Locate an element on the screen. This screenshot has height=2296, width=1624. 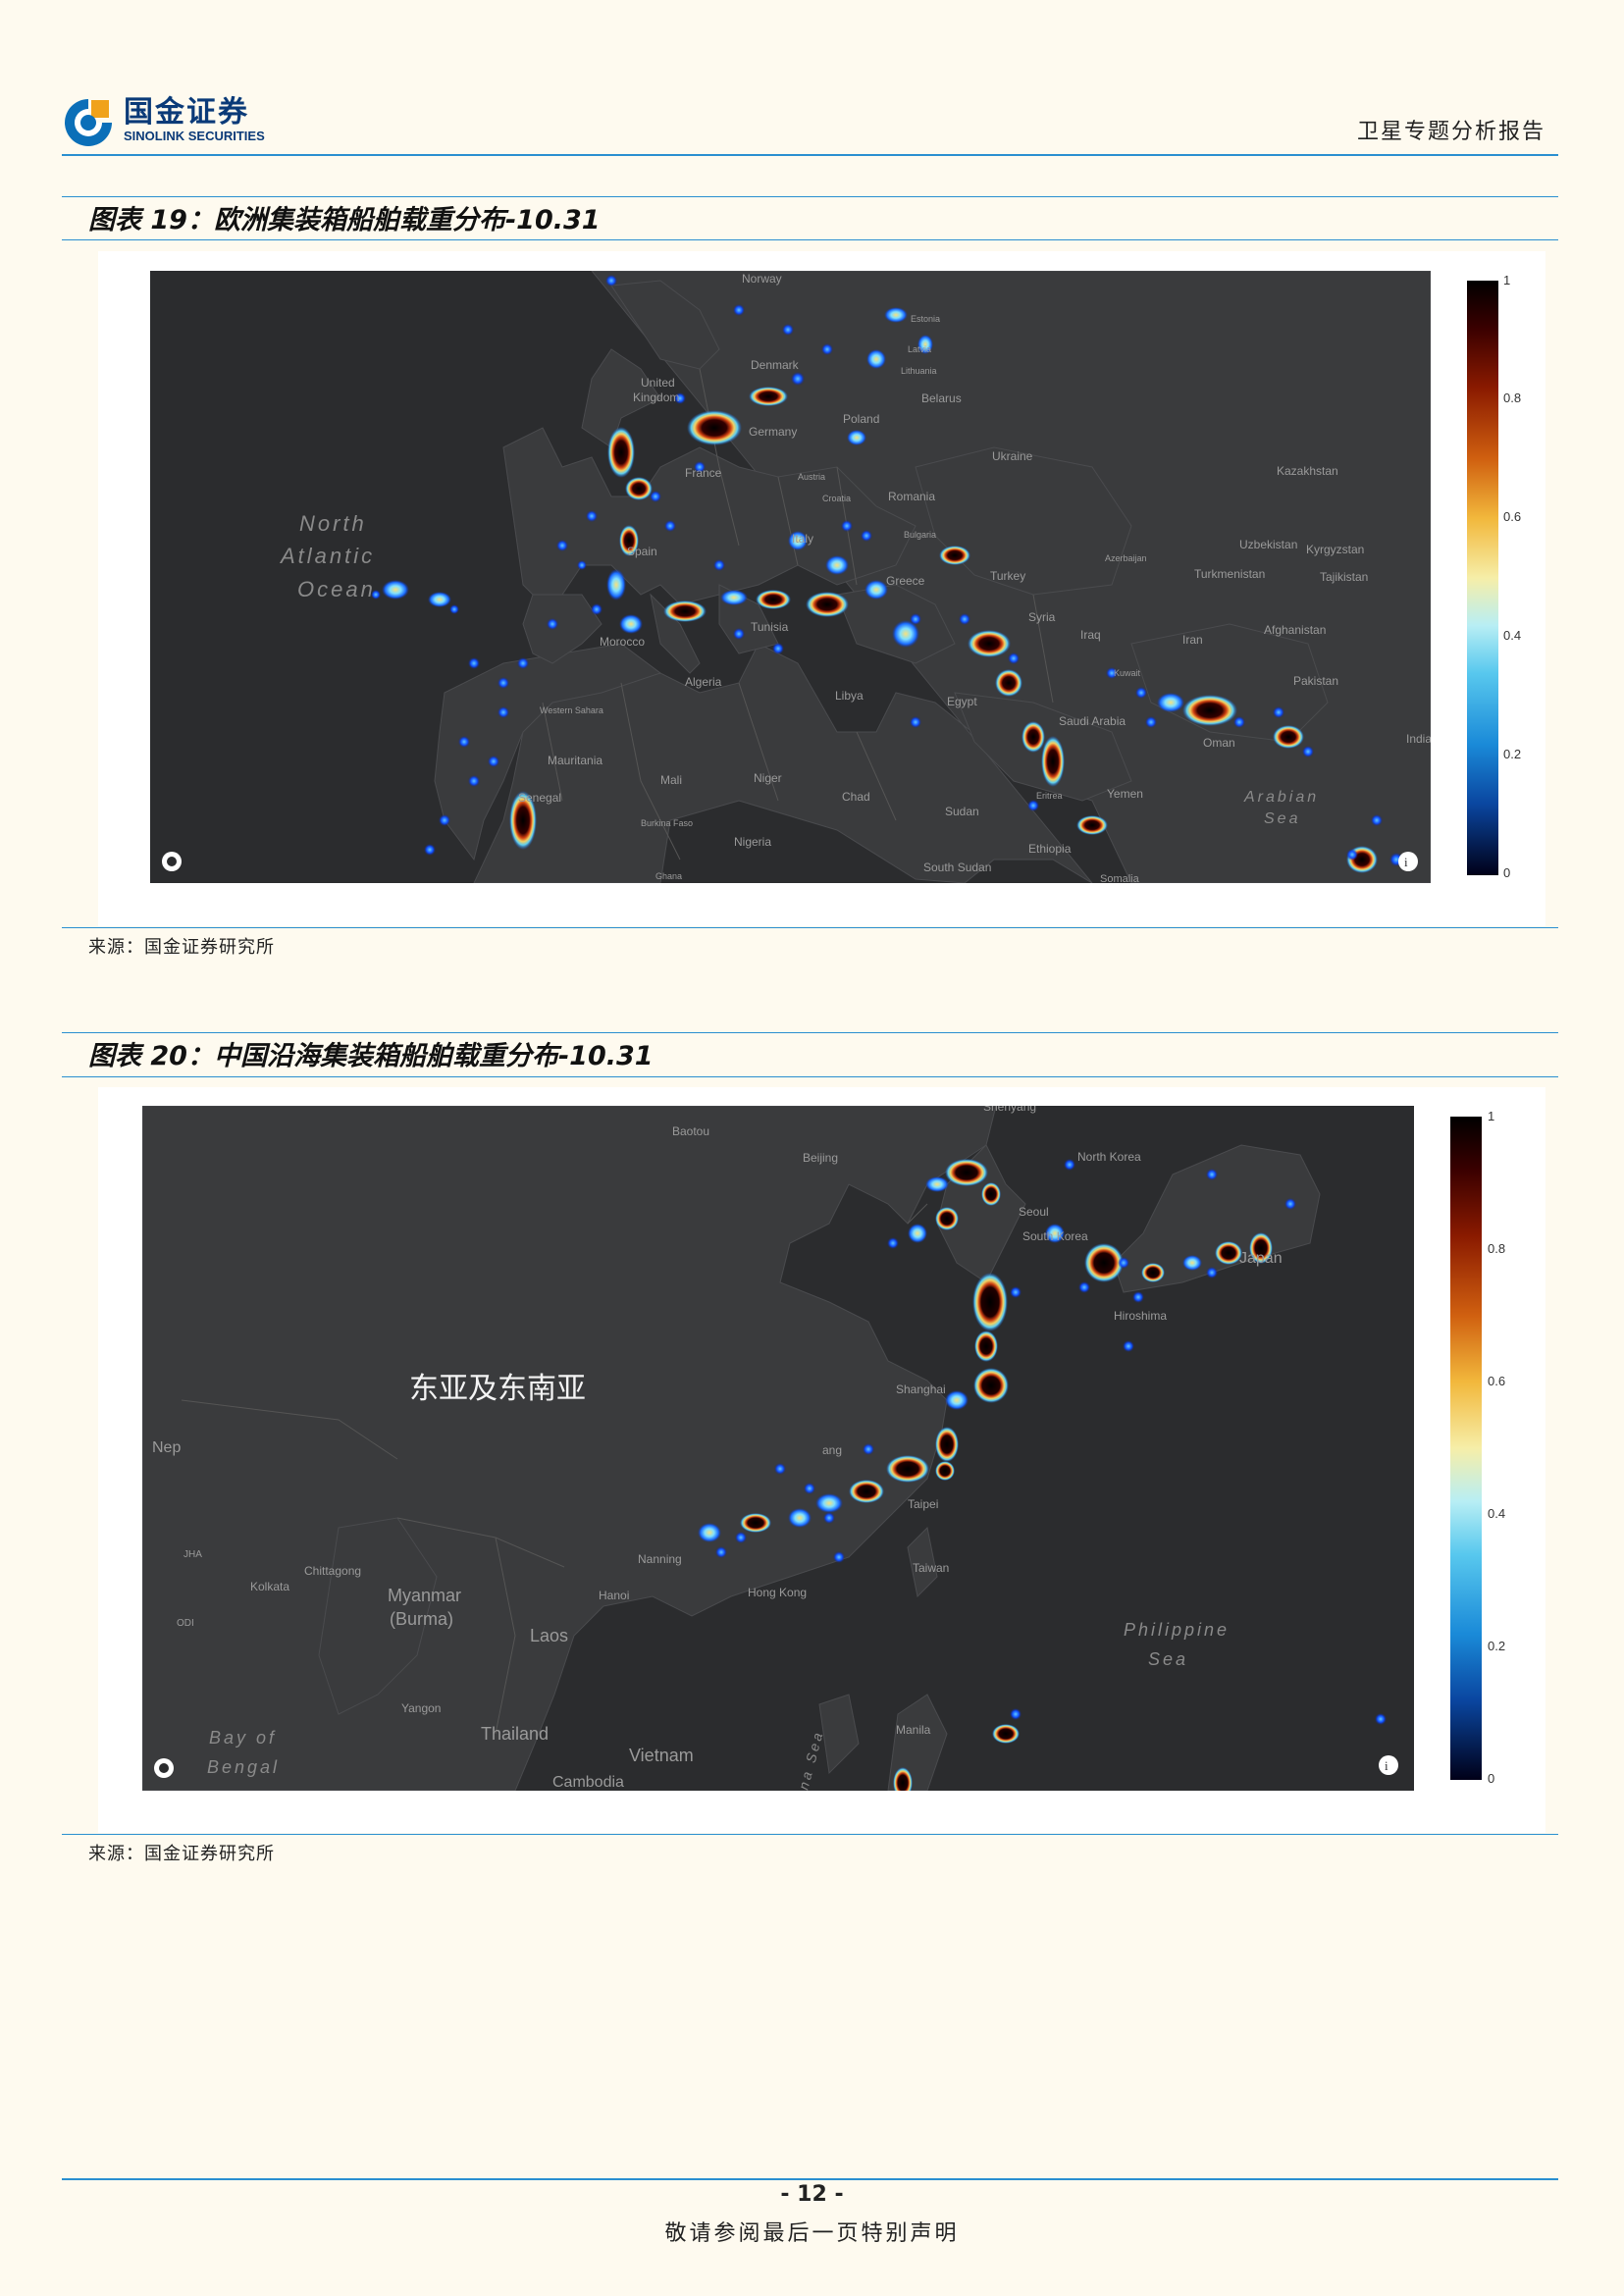
map-label: South Sudan is located at coordinates (957, 867).